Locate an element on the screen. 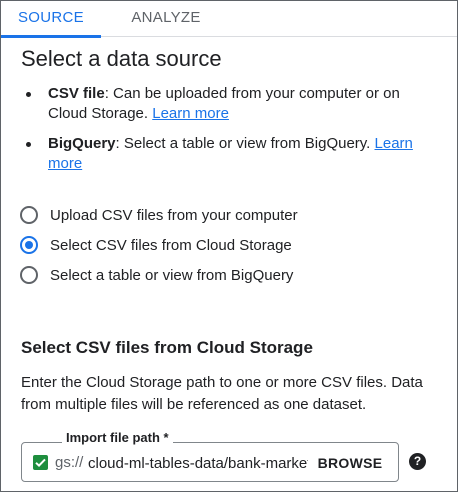 The height and width of the screenshot is (492, 458). tab-bar: SOURCE ANALYZE is located at coordinates (229, 19).